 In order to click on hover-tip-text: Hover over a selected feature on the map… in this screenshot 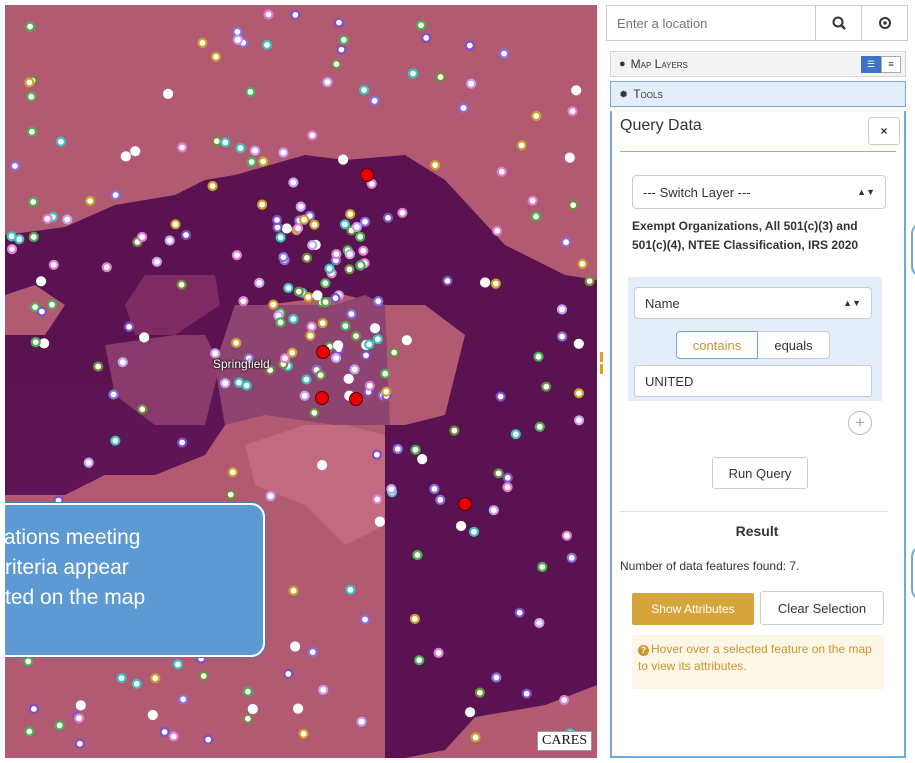, I will do `click(755, 657)`.